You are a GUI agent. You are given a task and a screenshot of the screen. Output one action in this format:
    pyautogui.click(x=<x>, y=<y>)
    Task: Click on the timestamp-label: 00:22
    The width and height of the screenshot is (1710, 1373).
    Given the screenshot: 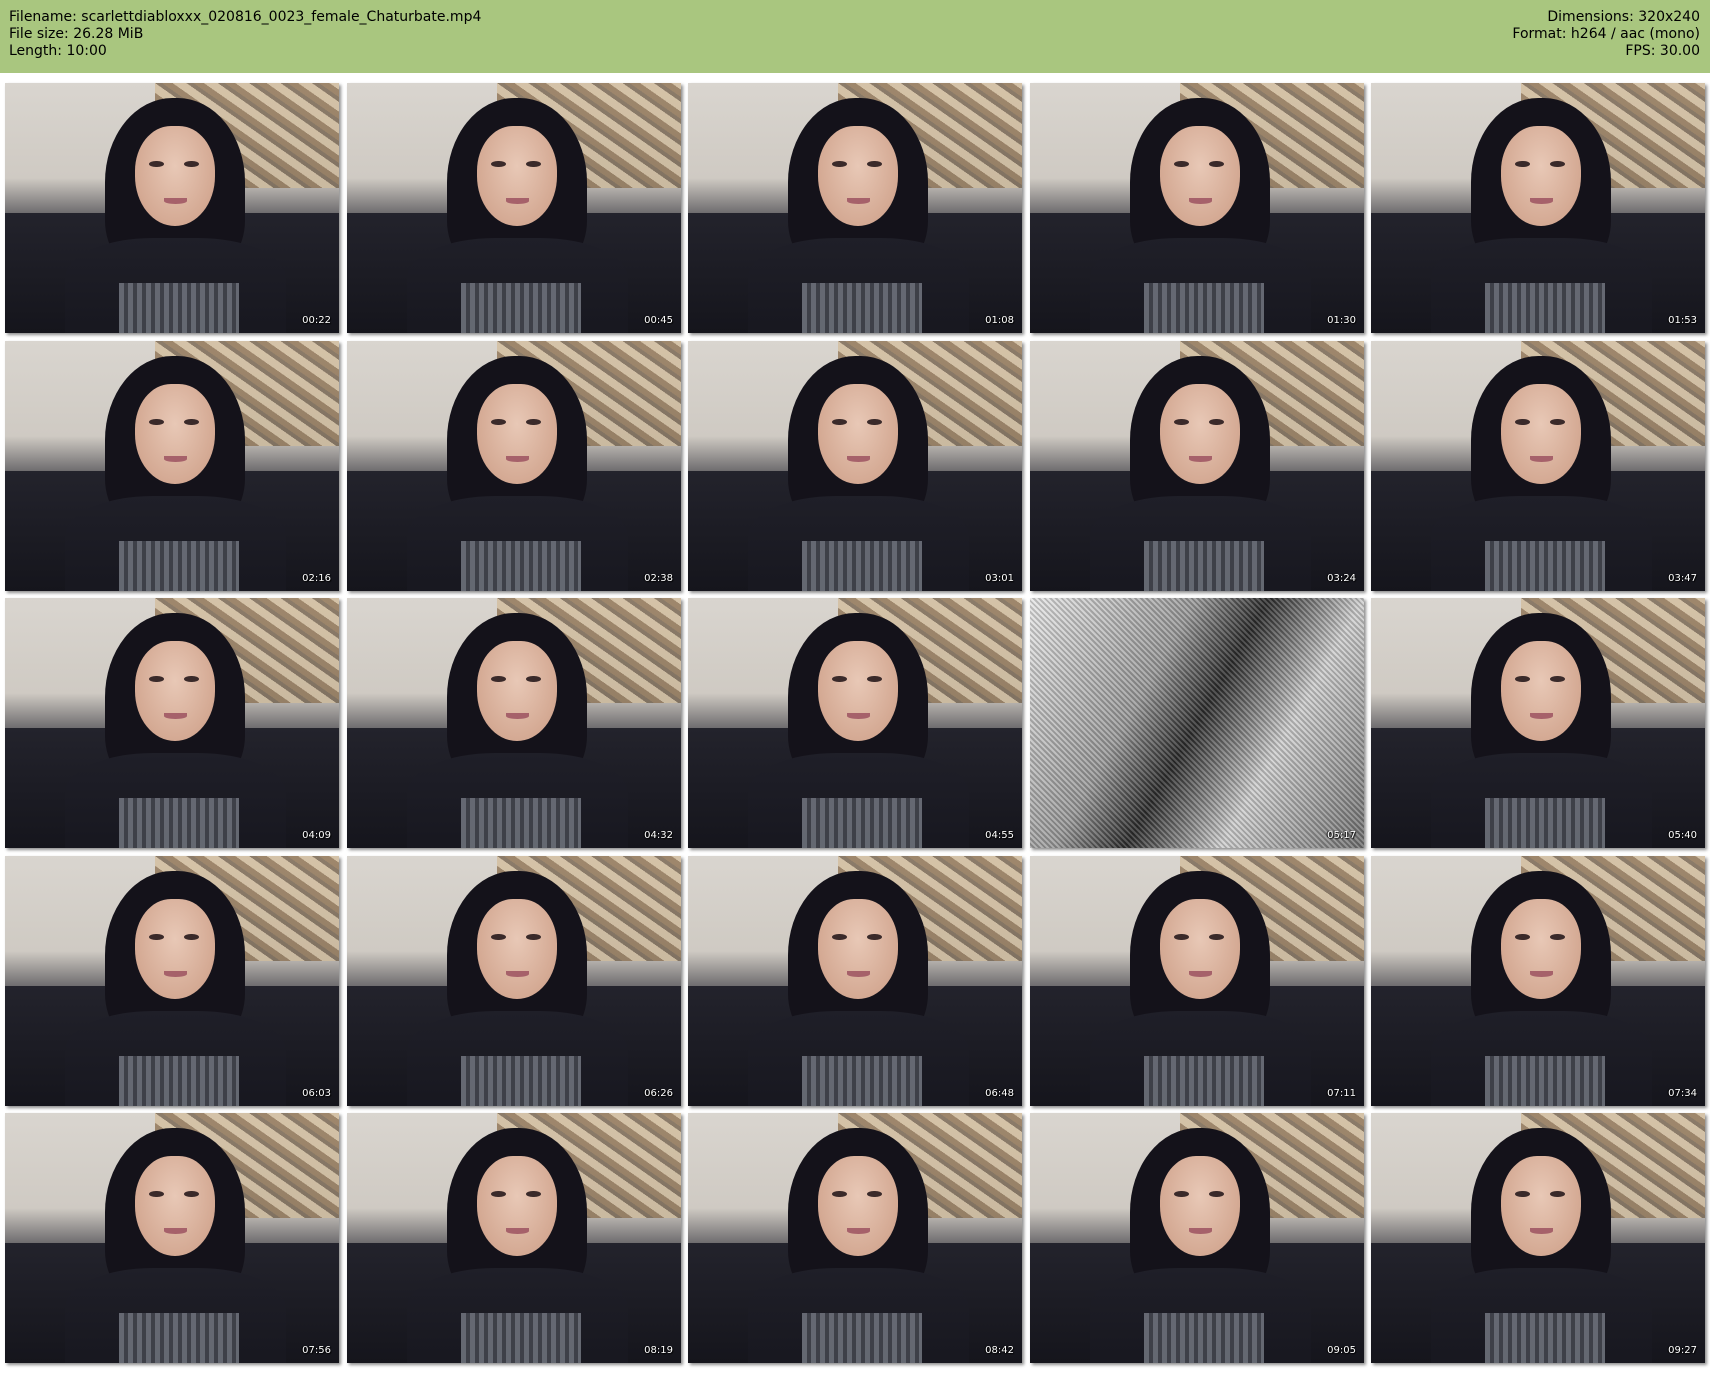 What is the action you would take?
    pyautogui.click(x=316, y=320)
    